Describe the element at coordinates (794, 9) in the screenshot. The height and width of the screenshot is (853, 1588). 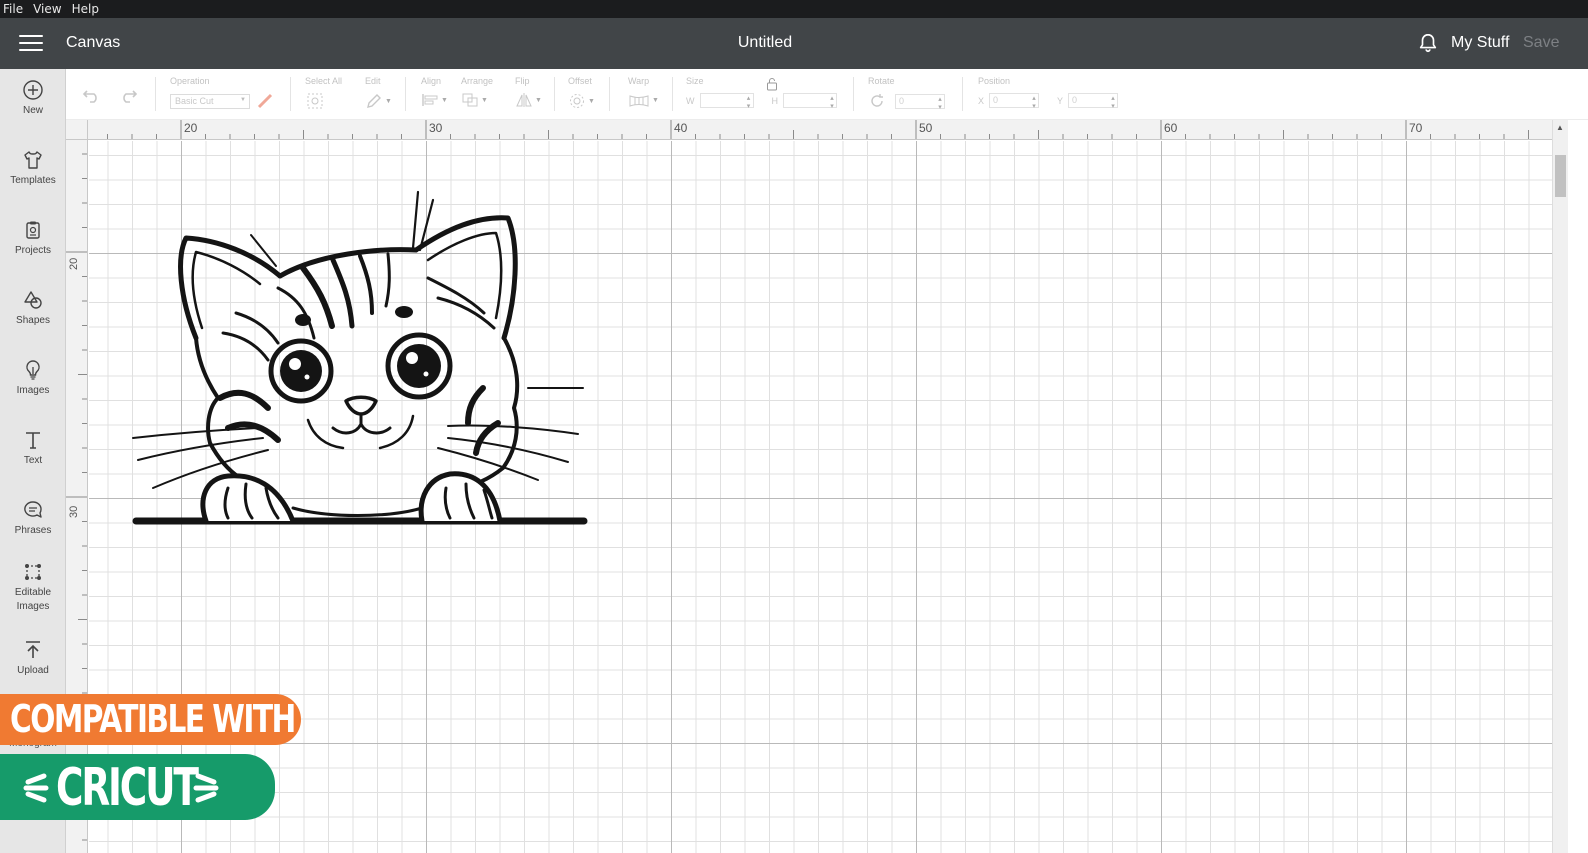
I see `menubar: File View Help` at that location.